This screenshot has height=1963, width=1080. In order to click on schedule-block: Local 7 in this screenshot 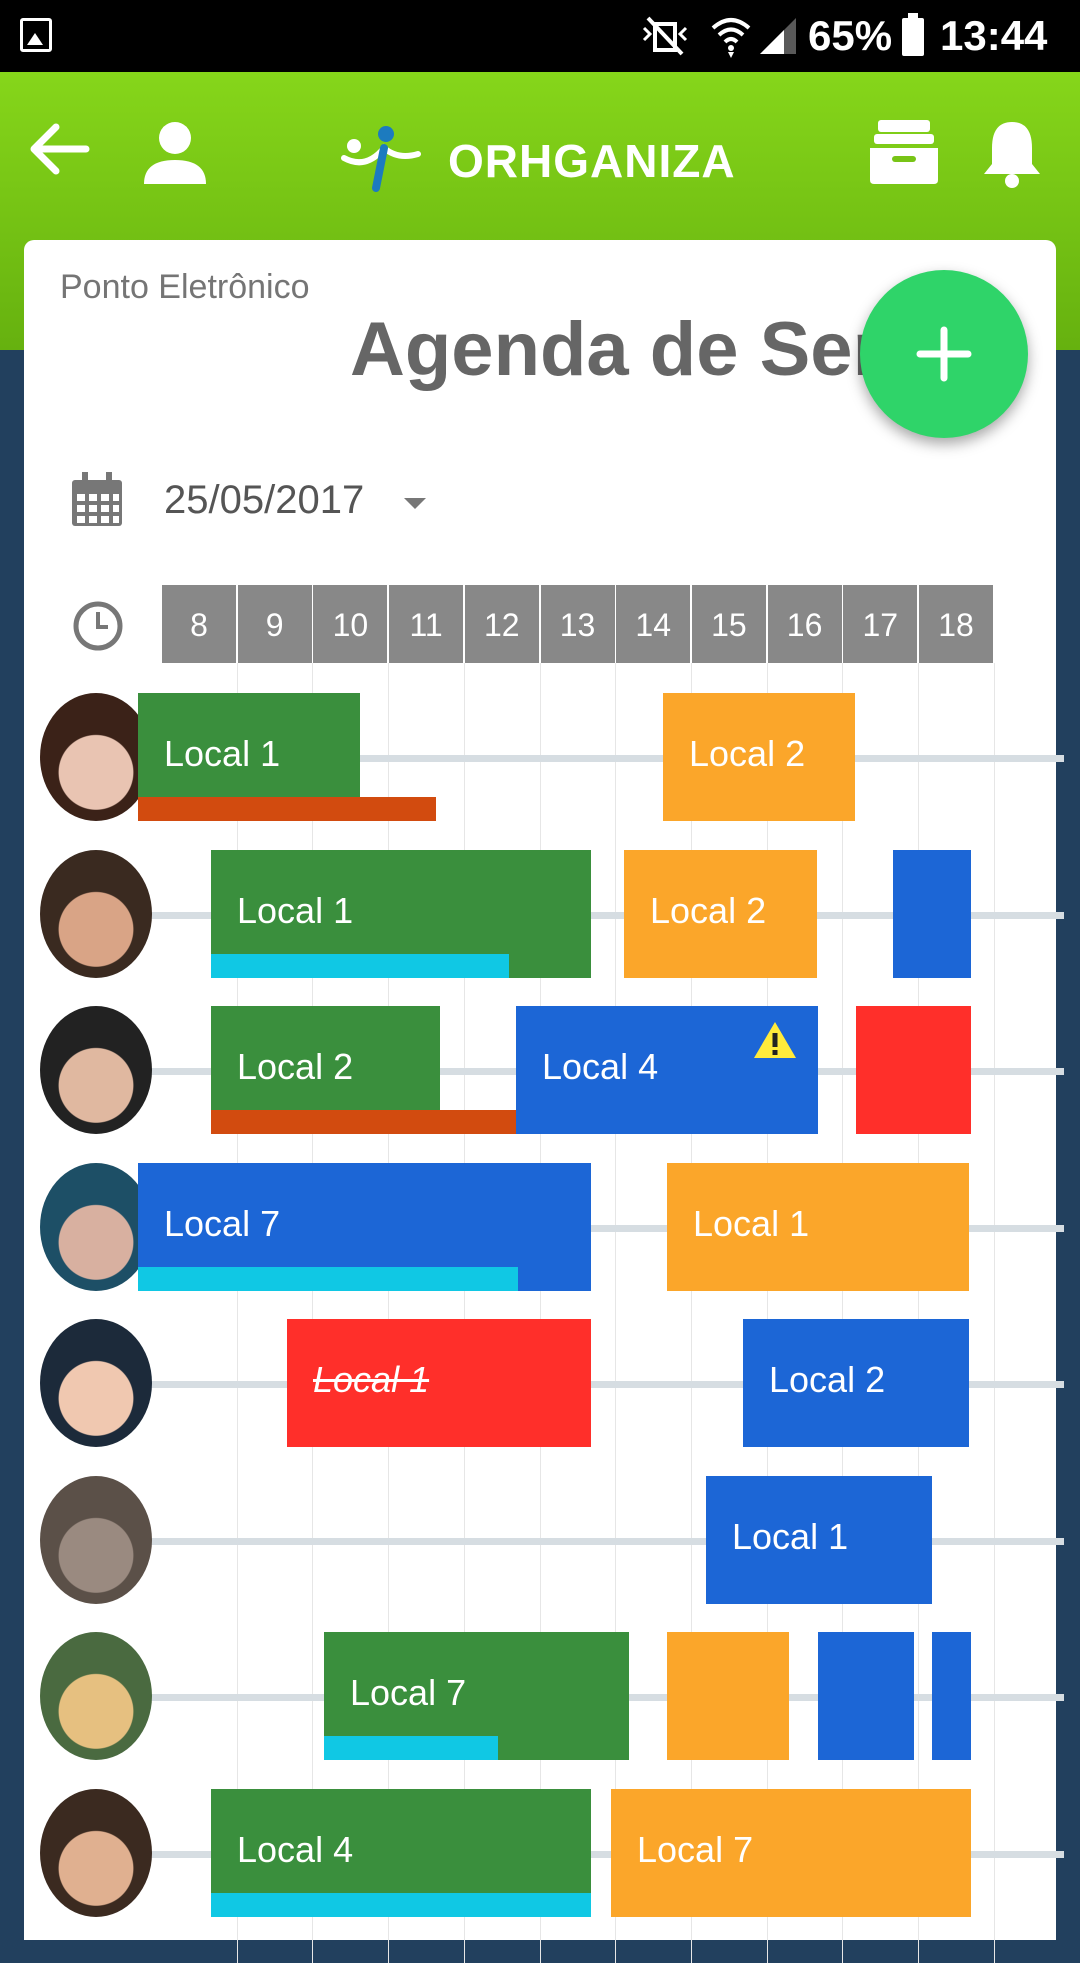, I will do `click(791, 1852)`.